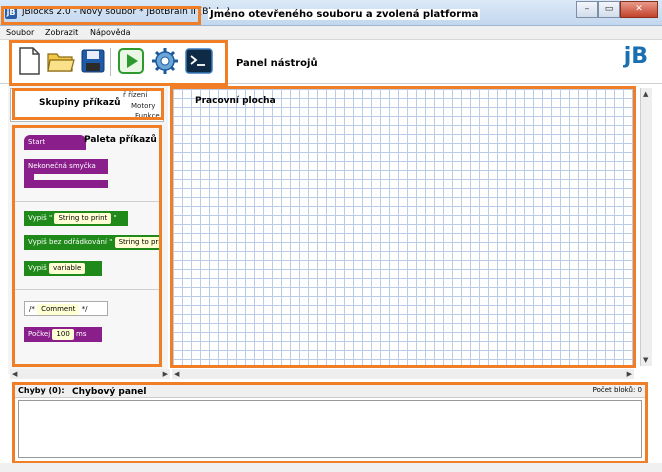 The width and height of the screenshot is (662, 472). What do you see at coordinates (235, 101) in the screenshot?
I see `workspace-annotation: Pracovní plocha` at bounding box center [235, 101].